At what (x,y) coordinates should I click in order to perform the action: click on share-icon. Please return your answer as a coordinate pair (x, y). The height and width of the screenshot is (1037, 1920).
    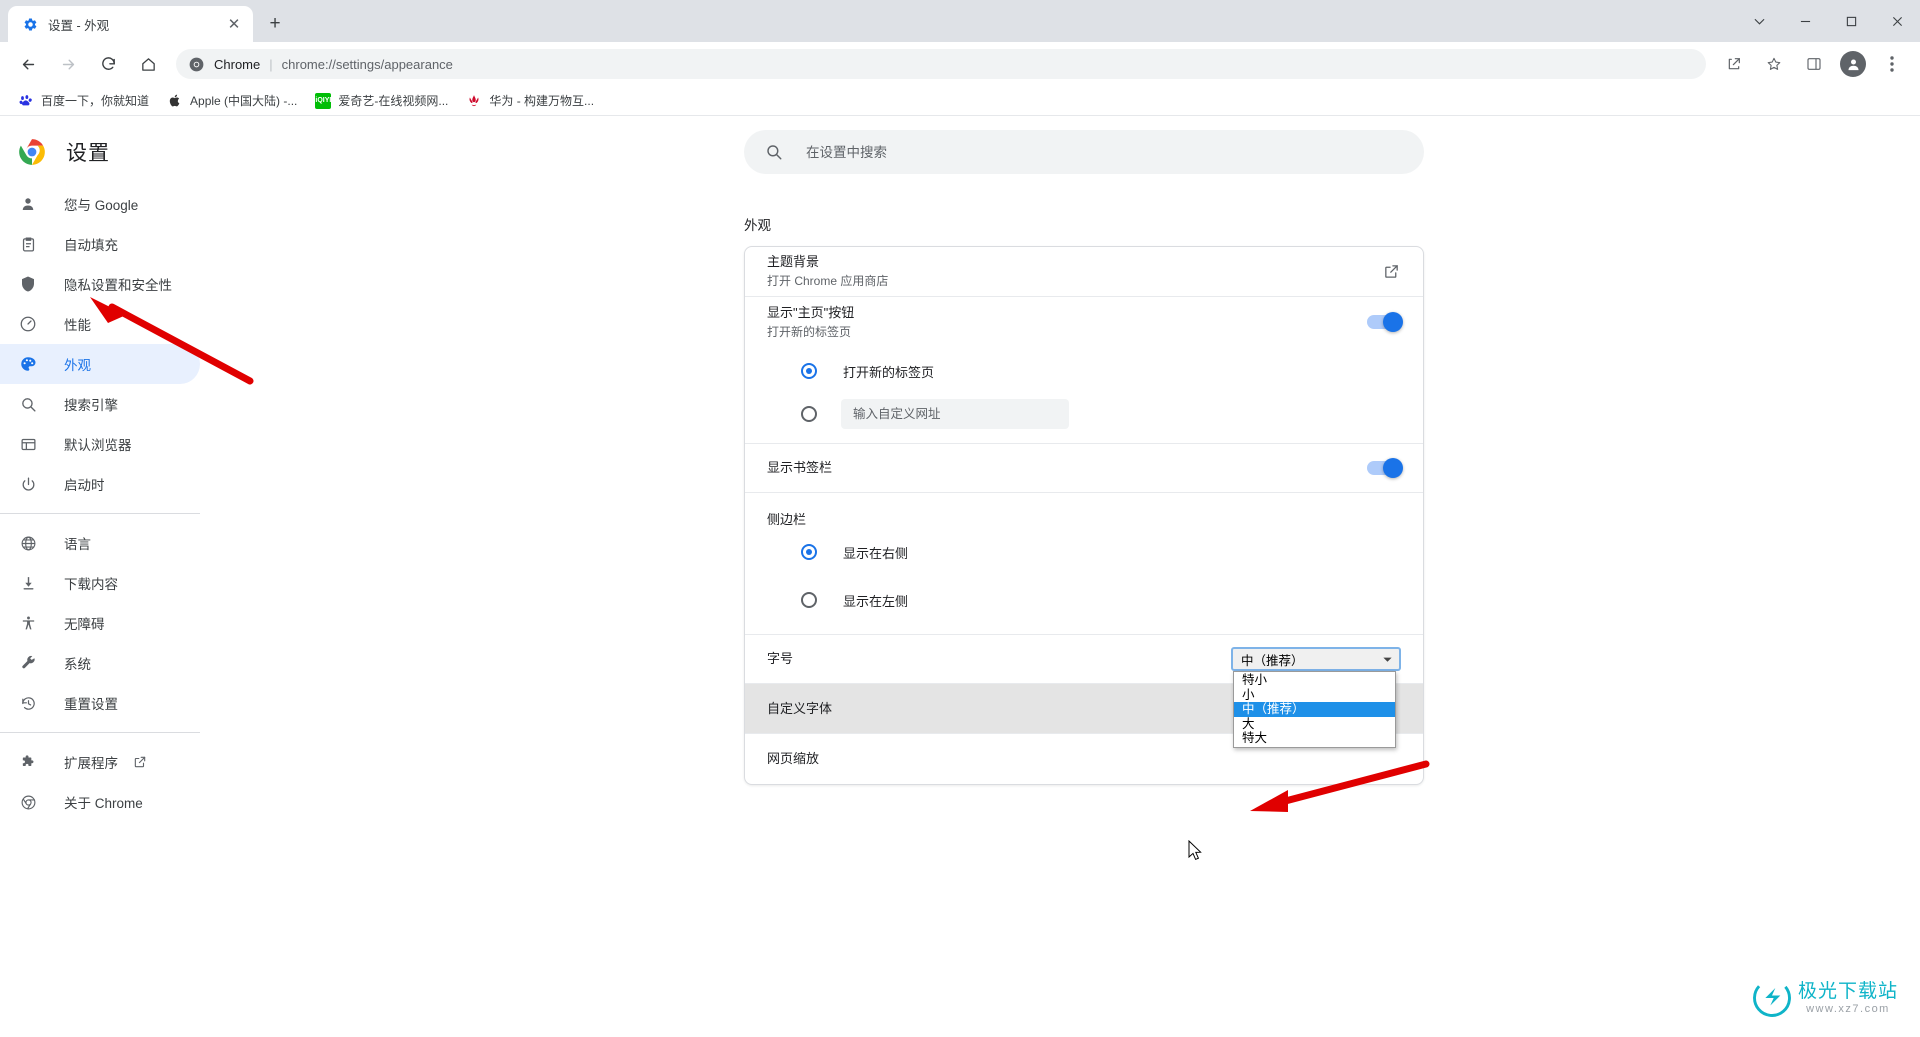
    Looking at the image, I should click on (1734, 64).